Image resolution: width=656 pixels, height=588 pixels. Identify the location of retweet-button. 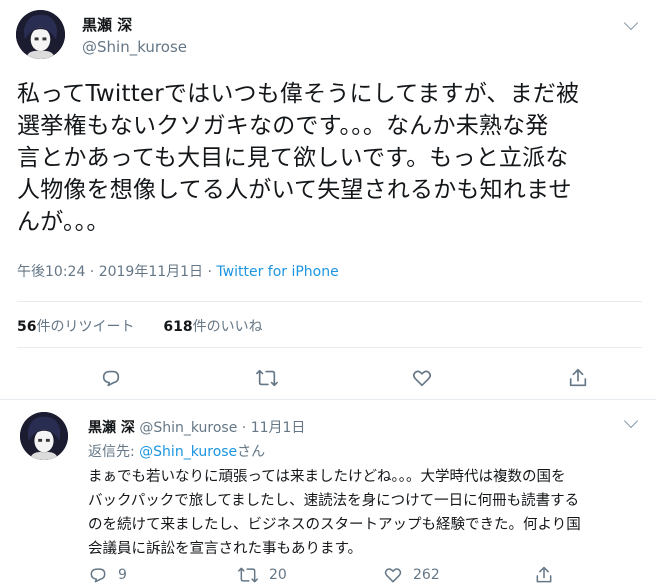
(267, 378).